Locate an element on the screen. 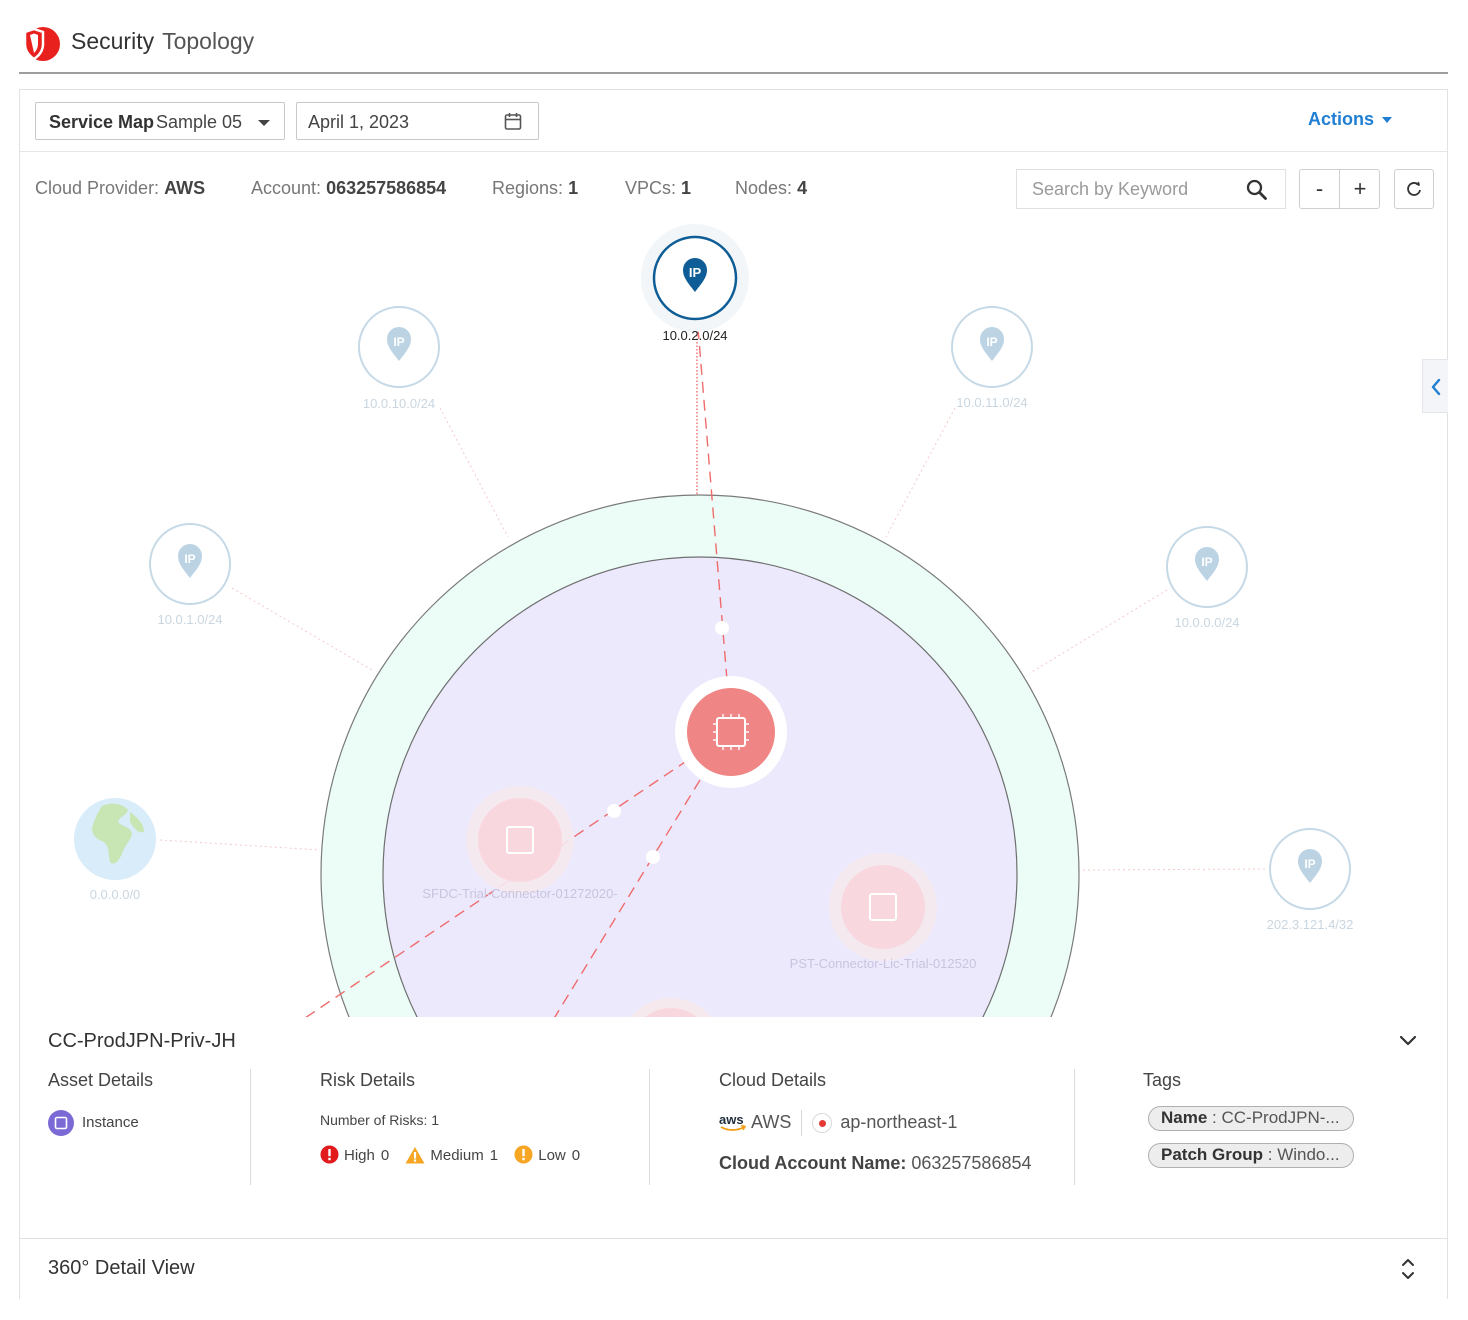 The width and height of the screenshot is (1468, 1320). risk-count: Number of Risks: 1 is located at coordinates (380, 1120).